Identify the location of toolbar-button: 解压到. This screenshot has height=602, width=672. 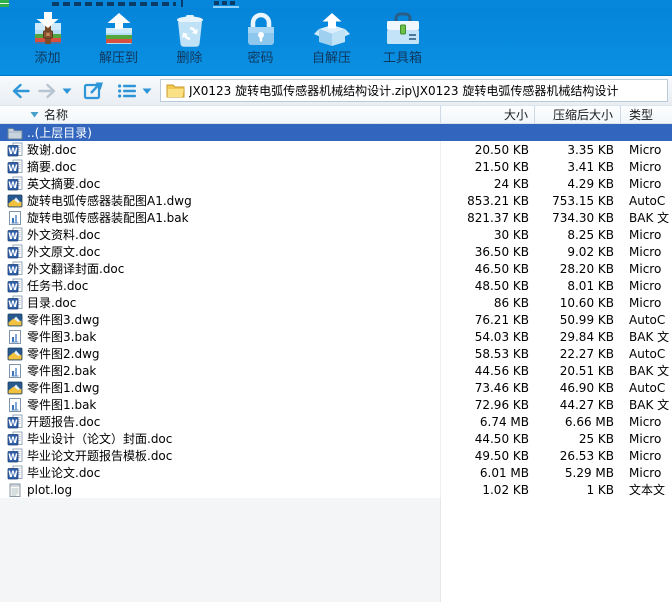
(118, 41).